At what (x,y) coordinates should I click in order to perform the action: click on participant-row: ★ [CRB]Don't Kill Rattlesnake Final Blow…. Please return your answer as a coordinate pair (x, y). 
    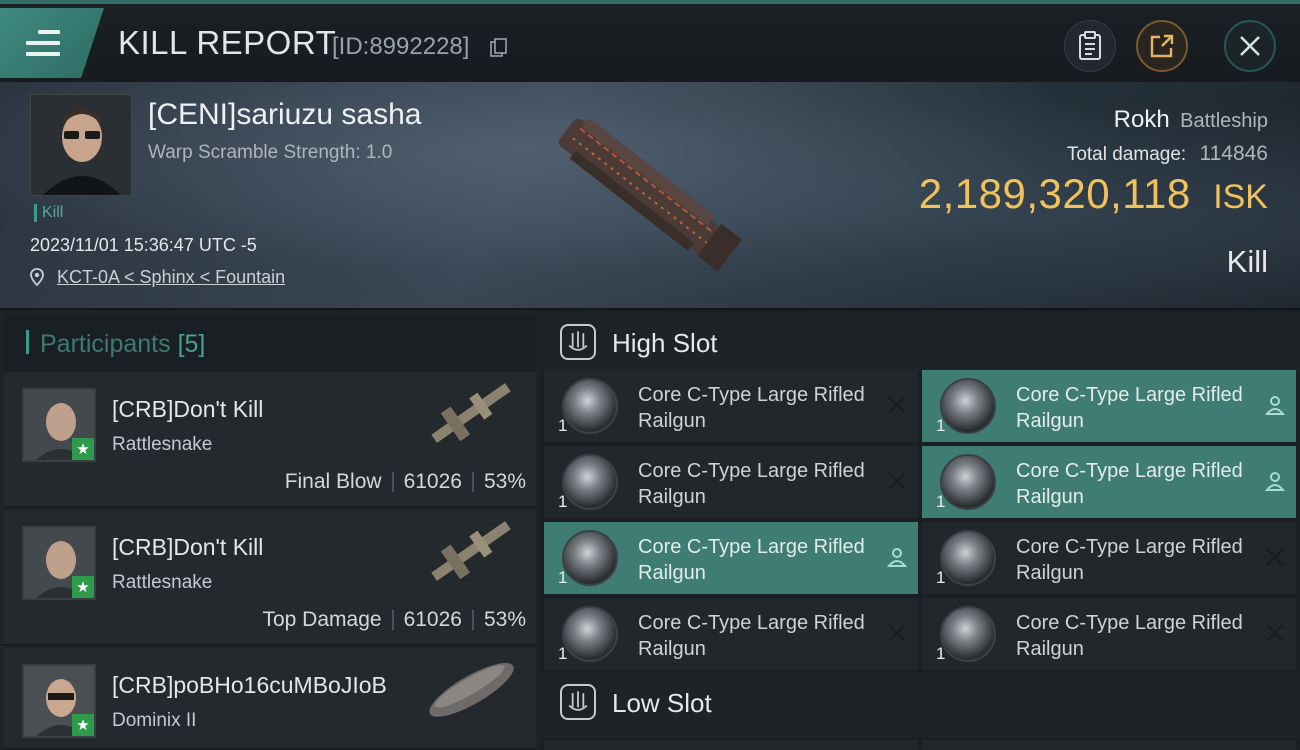
    Looking at the image, I should click on (270, 440).